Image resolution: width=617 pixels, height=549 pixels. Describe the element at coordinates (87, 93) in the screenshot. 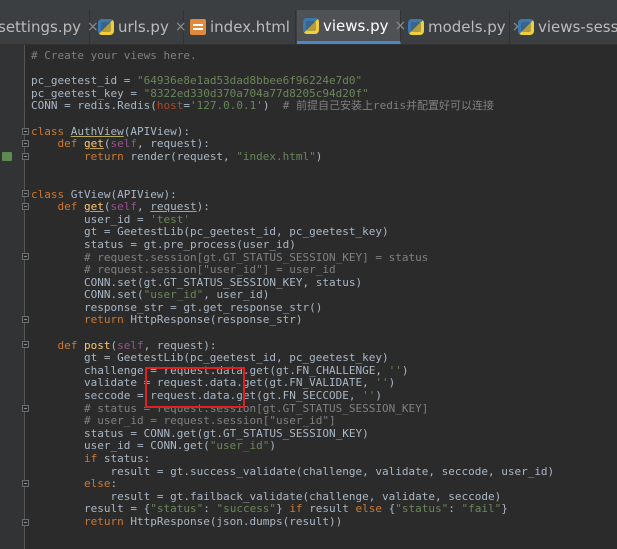

I see `code-token: pc_geetest_key =` at that location.